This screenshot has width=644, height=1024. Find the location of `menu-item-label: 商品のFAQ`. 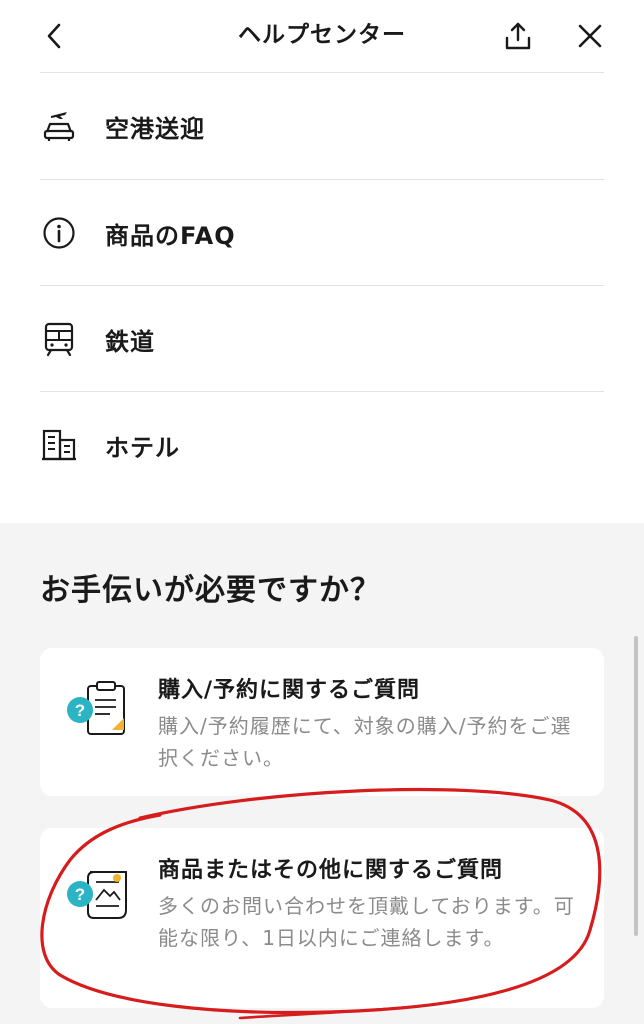

menu-item-label: 商品のFAQ is located at coordinates (170, 235).